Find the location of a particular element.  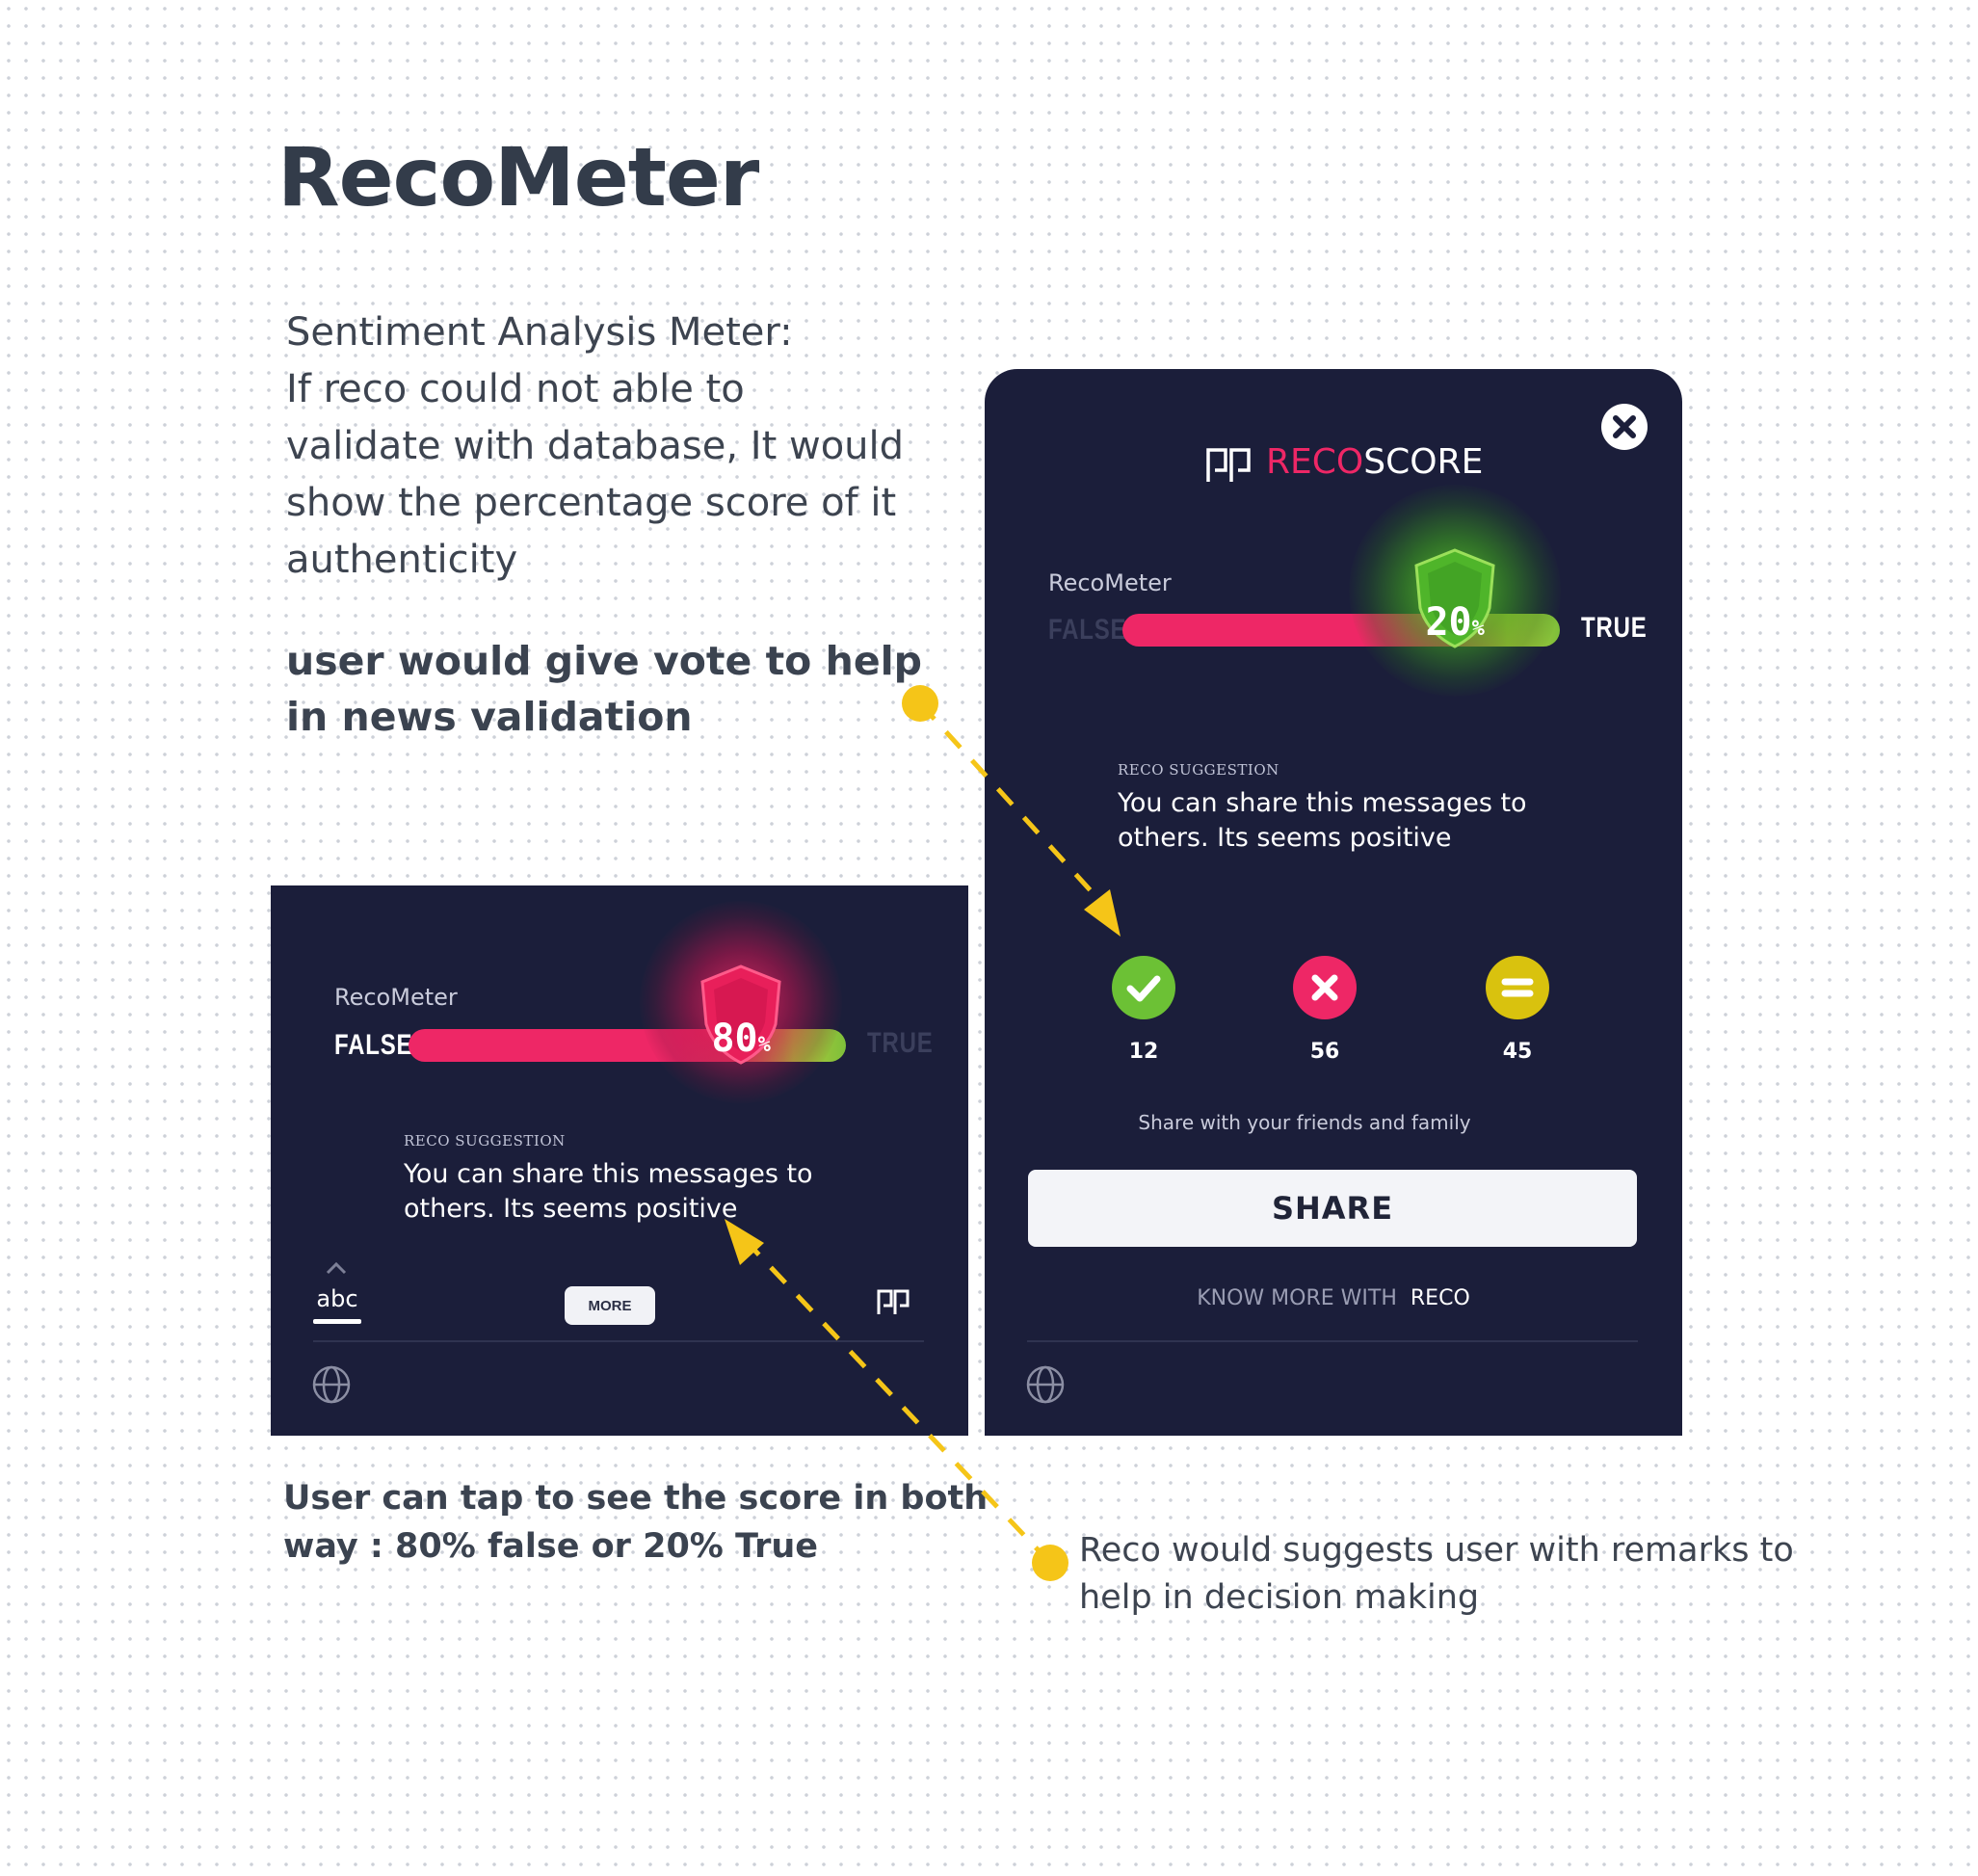

annotation-overlay is located at coordinates (923, 1133).